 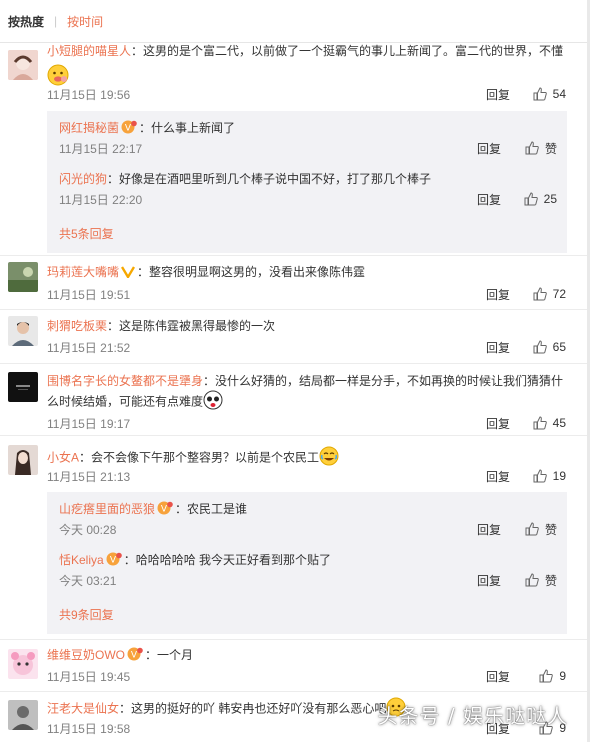 What do you see at coordinates (562, 676) in the screenshot?
I see `like-count: 9` at bounding box center [562, 676].